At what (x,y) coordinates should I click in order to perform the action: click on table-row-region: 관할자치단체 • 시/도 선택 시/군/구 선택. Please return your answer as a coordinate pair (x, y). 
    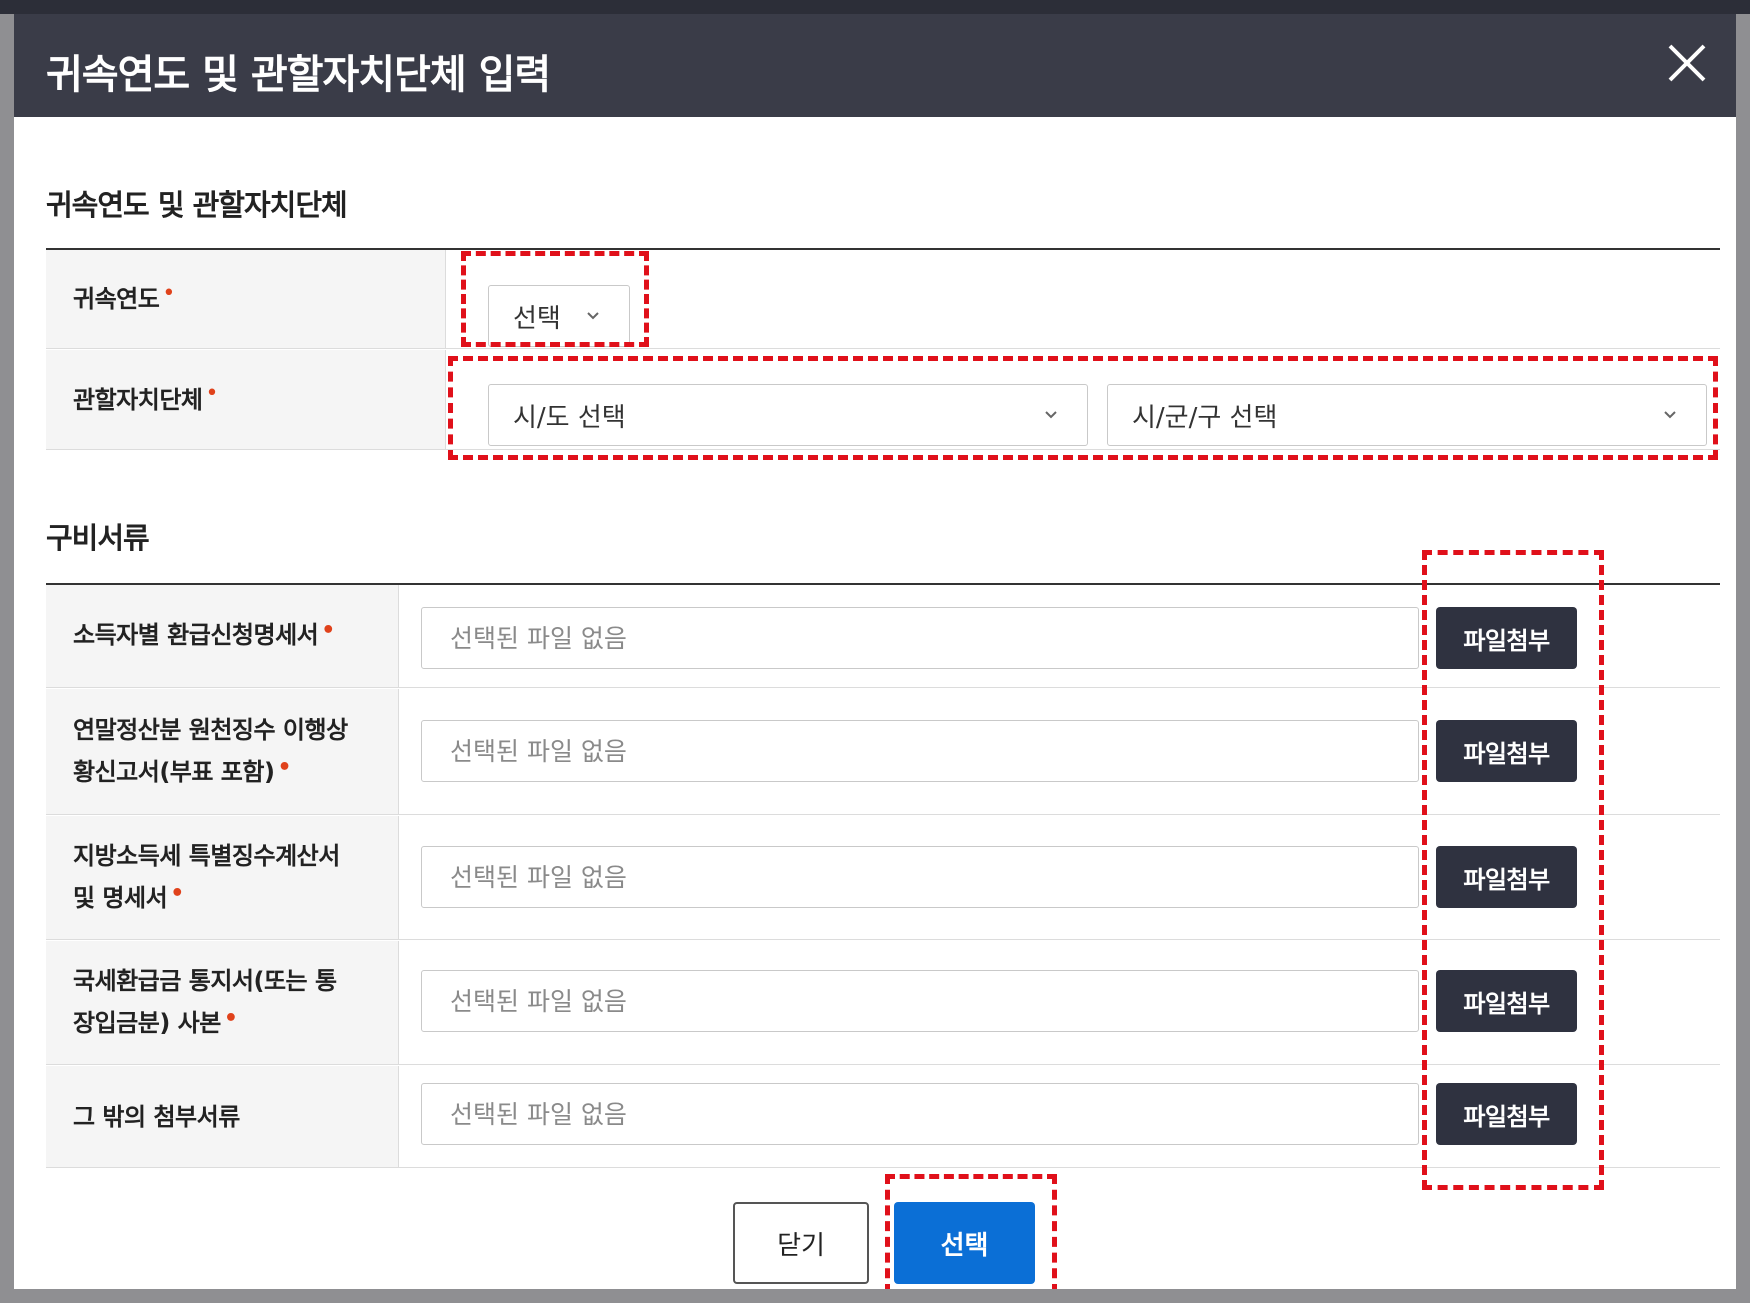
    Looking at the image, I should click on (883, 400).